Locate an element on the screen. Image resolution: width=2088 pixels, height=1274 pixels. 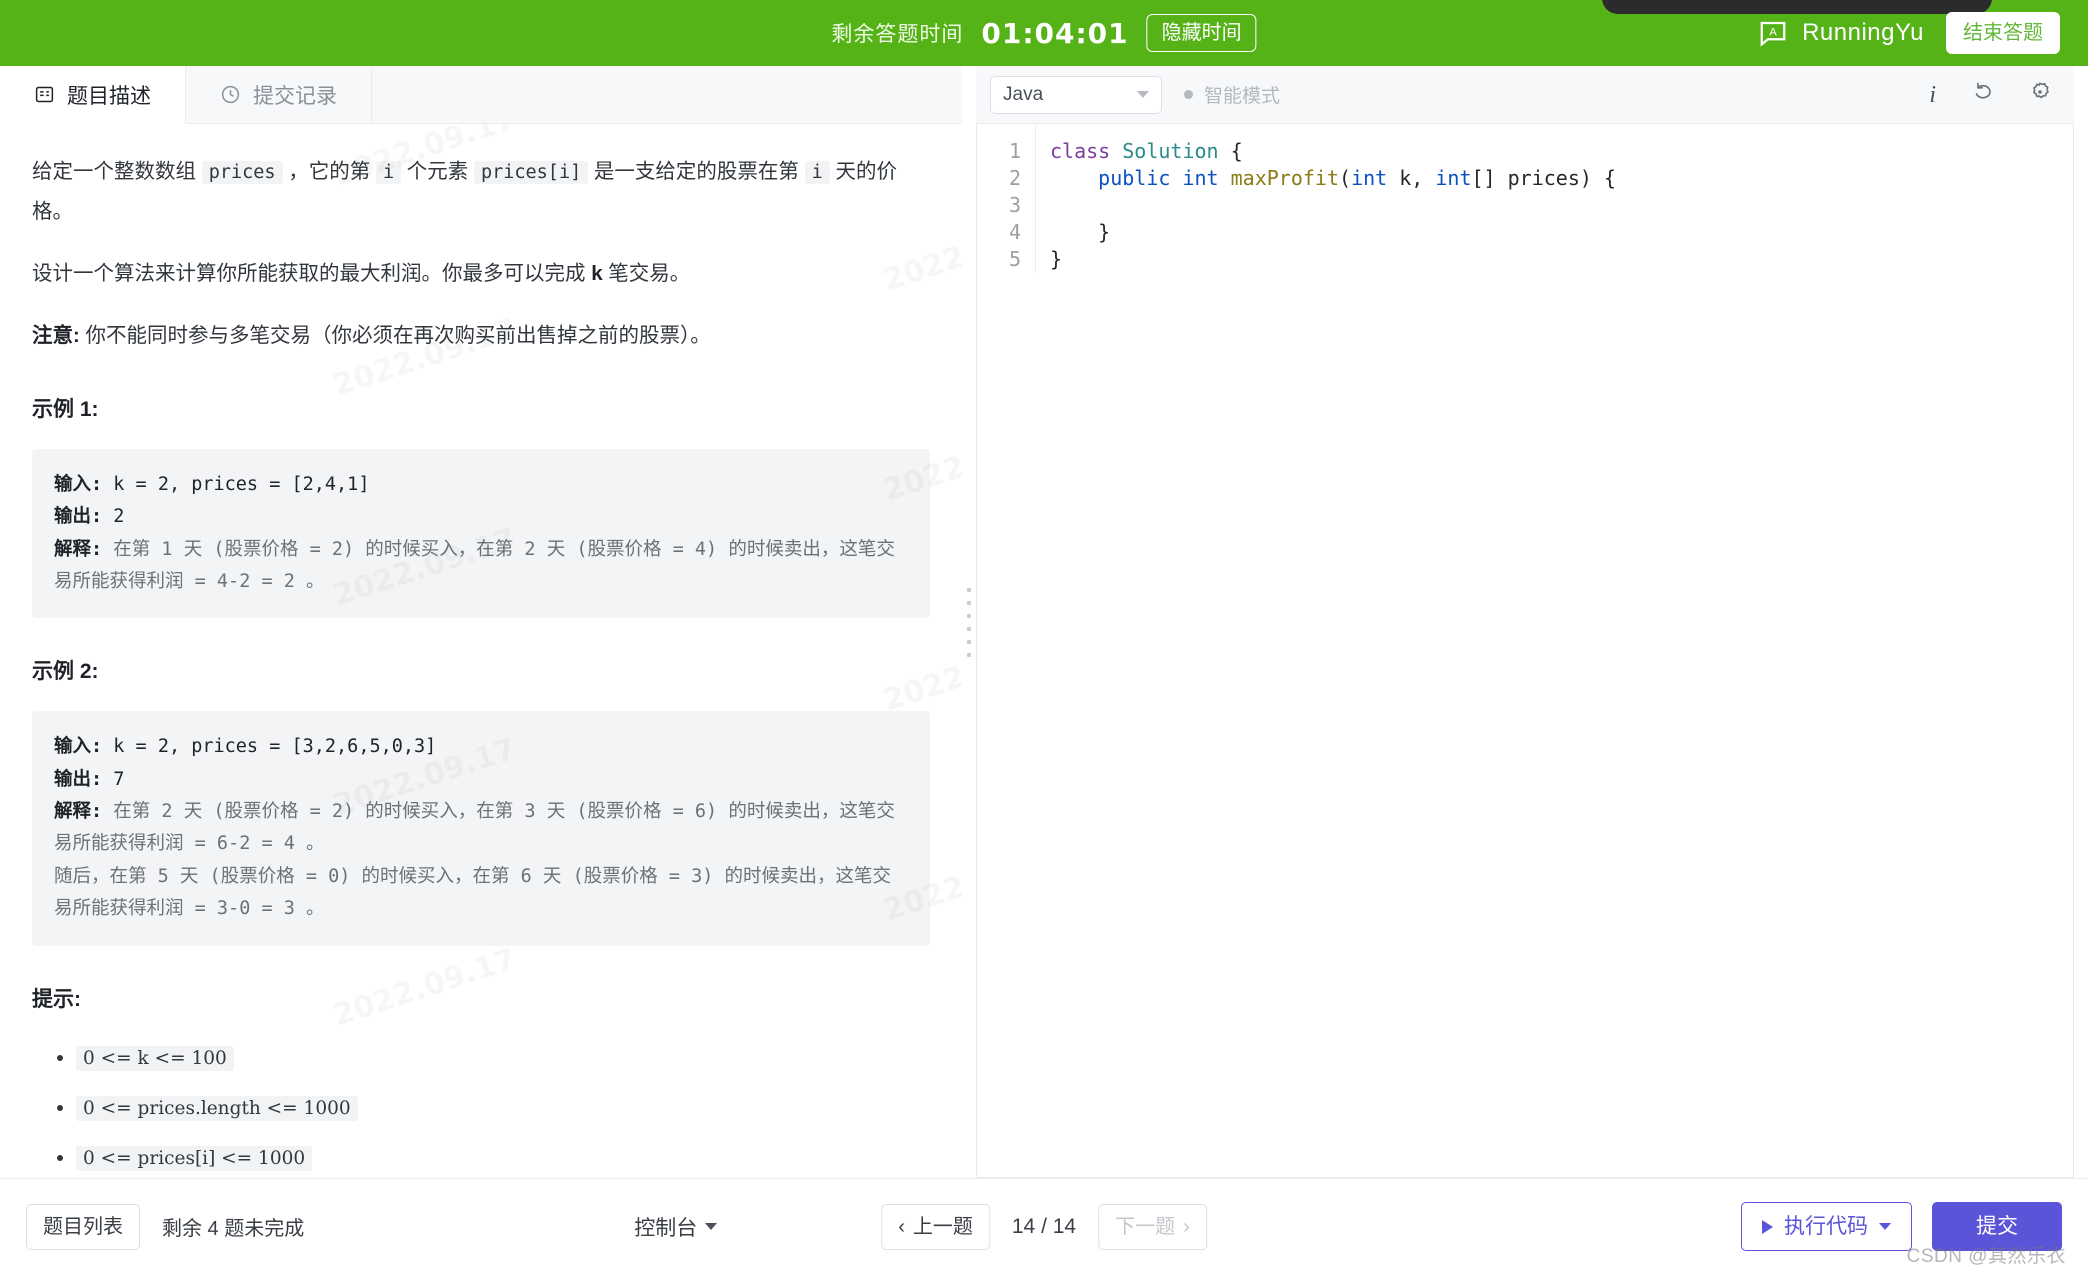
svg-text: A is located at coordinates (1773, 33).